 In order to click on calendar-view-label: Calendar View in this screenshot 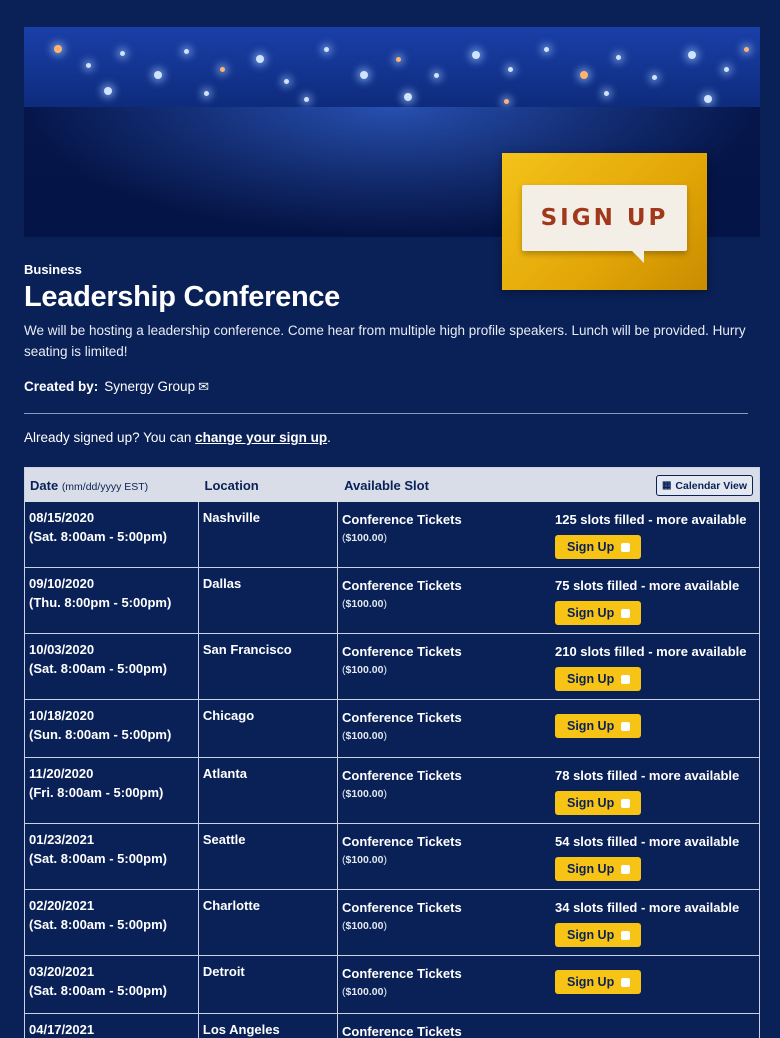, I will do `click(711, 485)`.